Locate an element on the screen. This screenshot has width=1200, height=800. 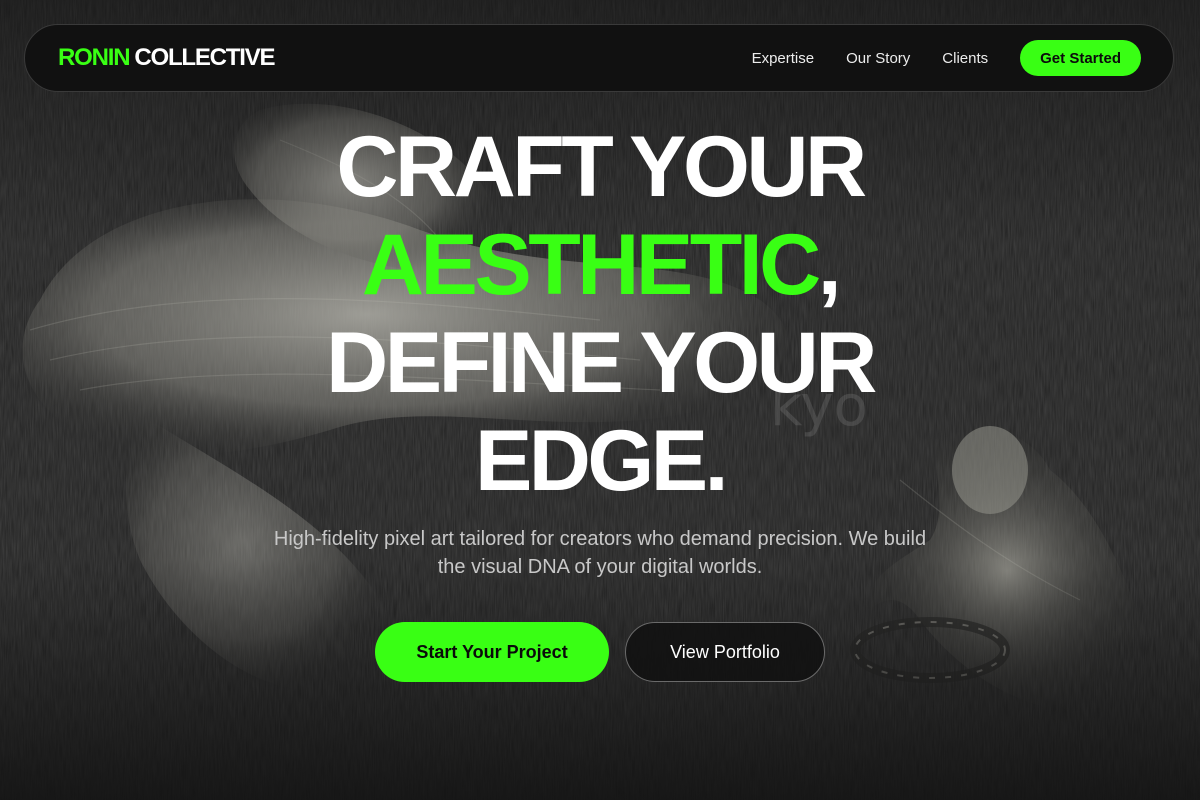
brand-name-main: COLLECTIVE is located at coordinates (204, 57).